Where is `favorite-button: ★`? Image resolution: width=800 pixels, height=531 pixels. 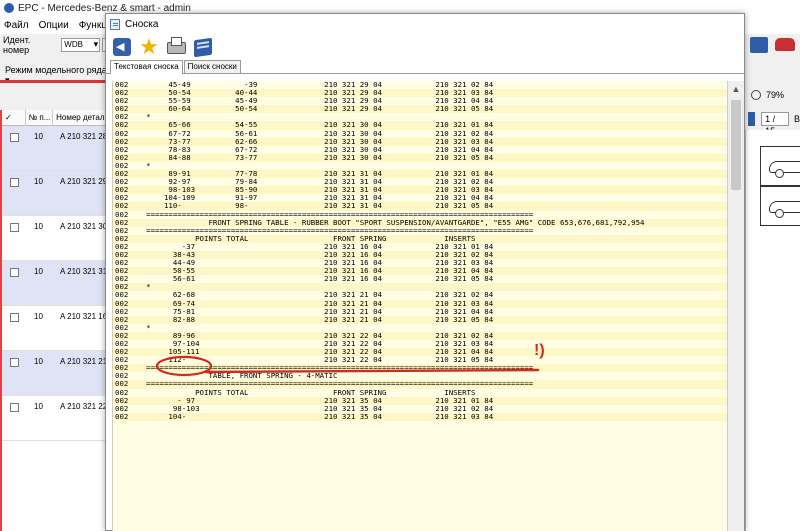
favorite-button: ★ is located at coordinates (149, 47).